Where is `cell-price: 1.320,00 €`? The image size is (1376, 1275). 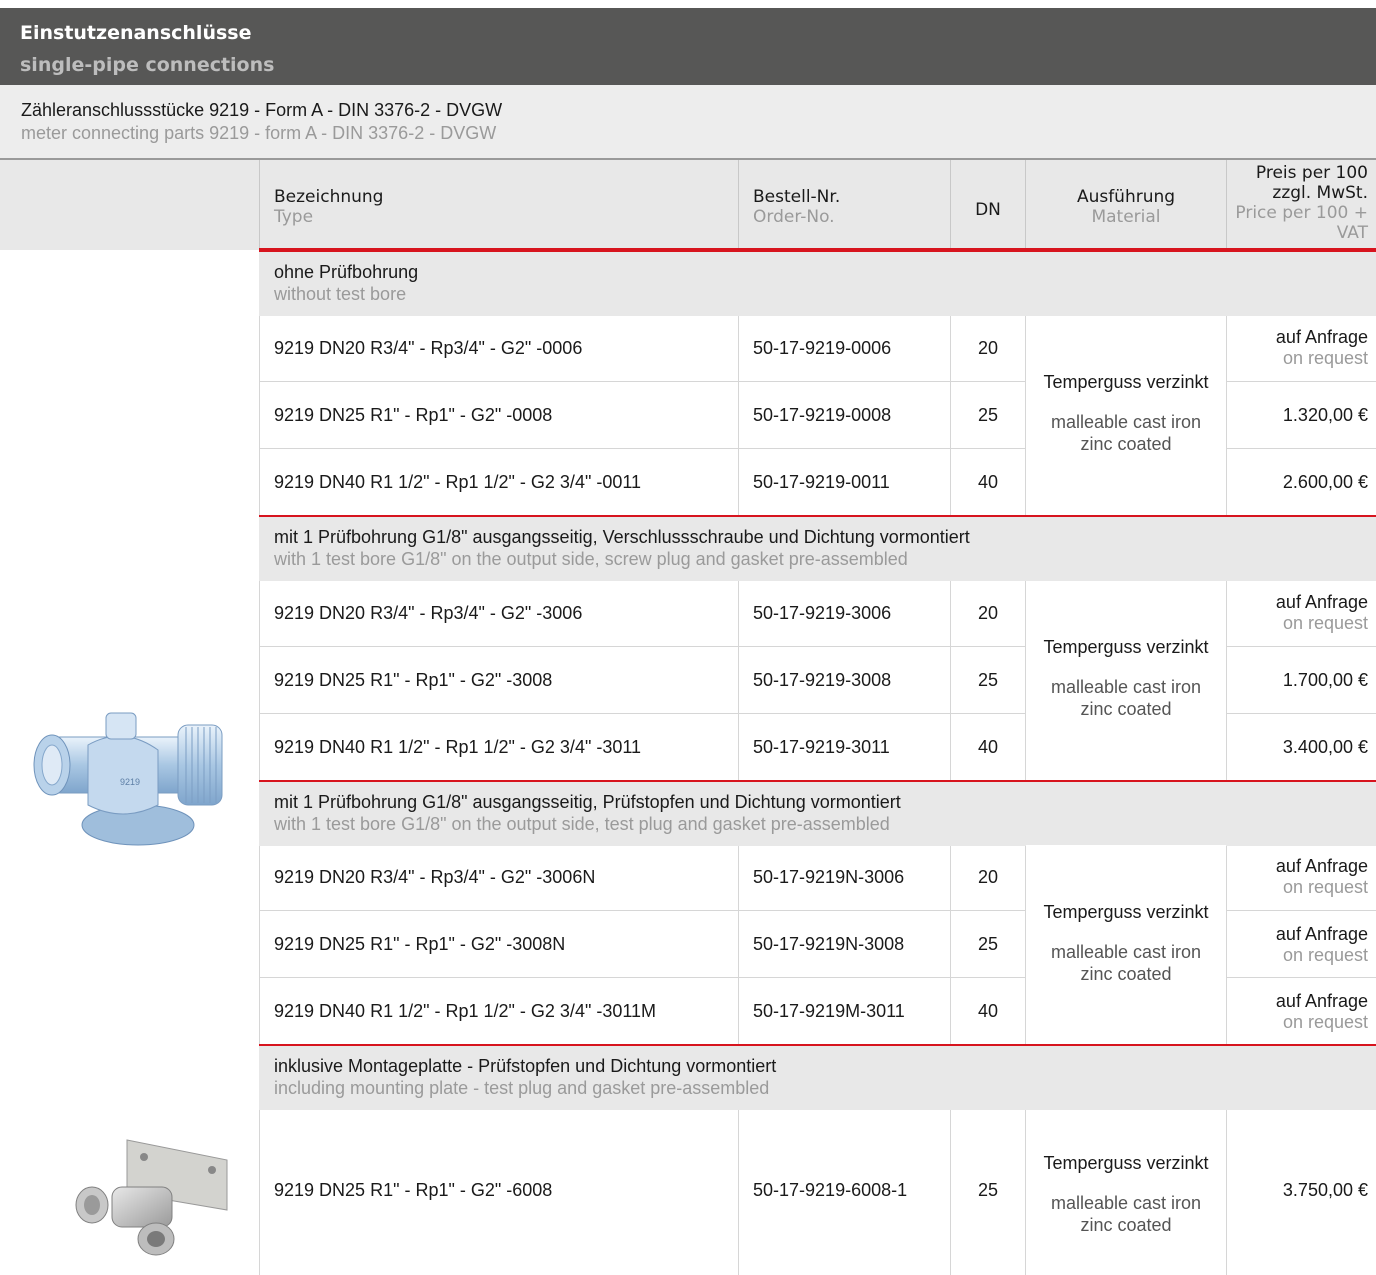
cell-price: 1.320,00 € is located at coordinates (1325, 415).